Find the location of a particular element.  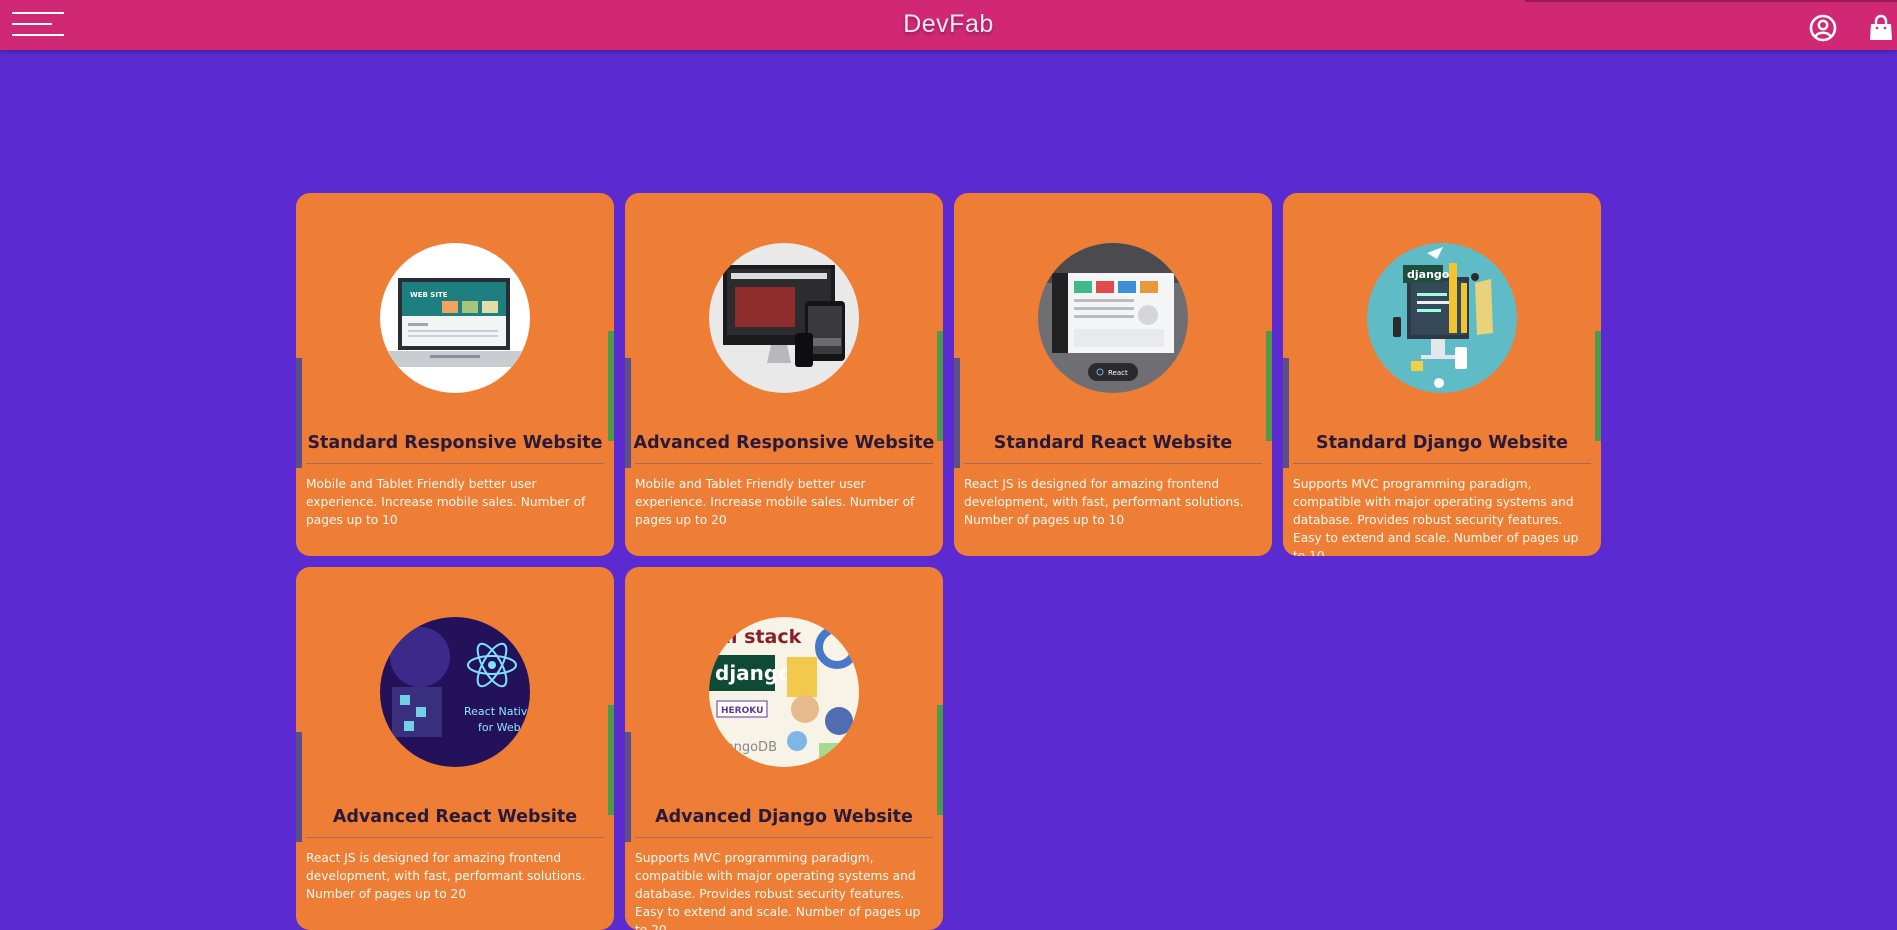

devices-responsive-image is located at coordinates (784, 318).